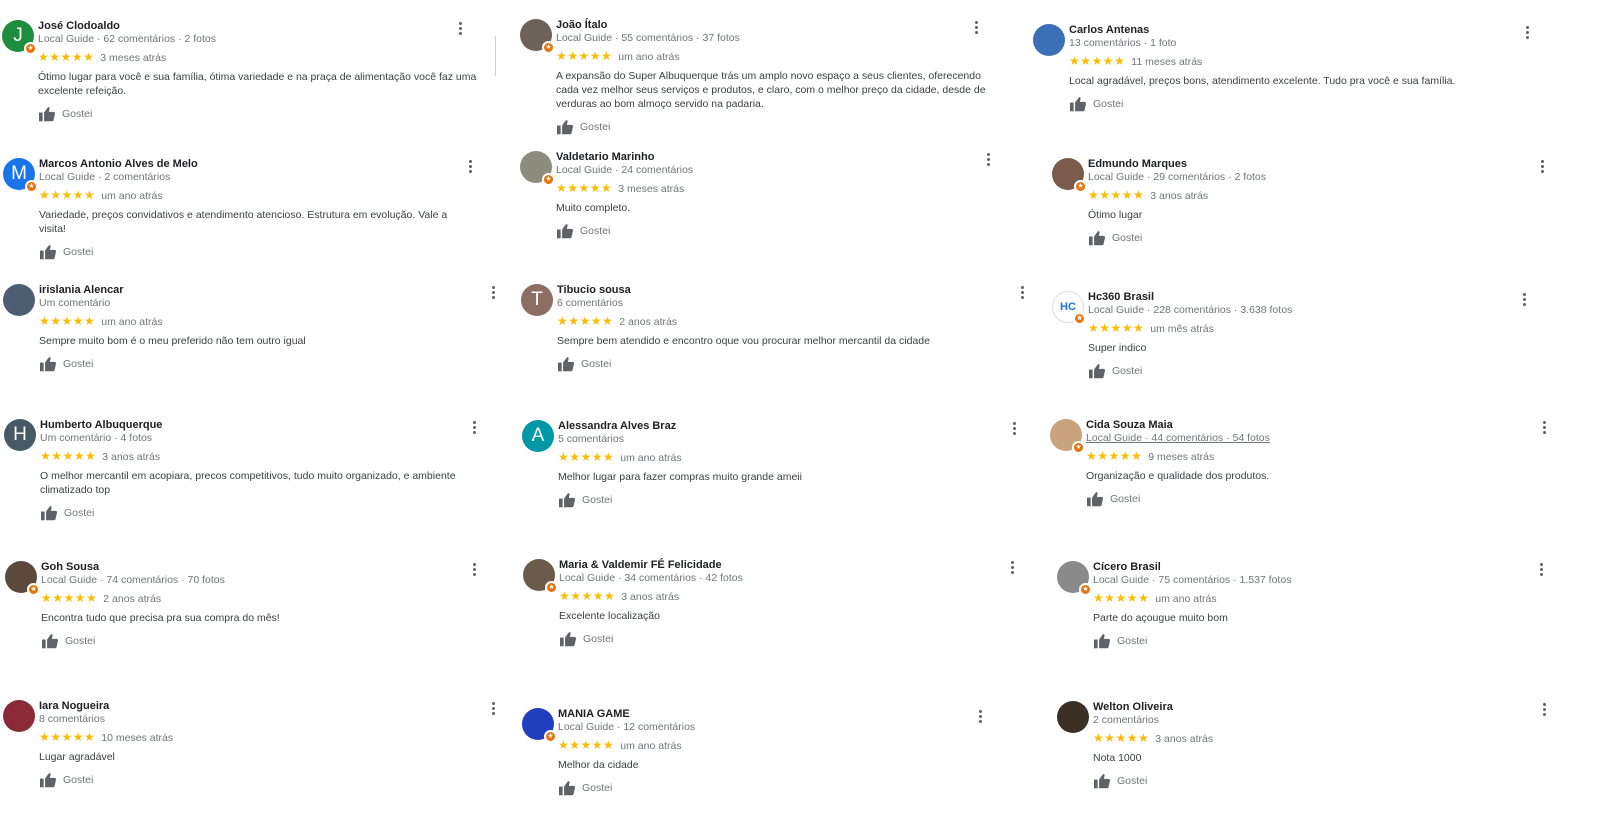  What do you see at coordinates (1310, 297) in the screenshot?
I see `reviewer-name: Hc360 Brasil` at bounding box center [1310, 297].